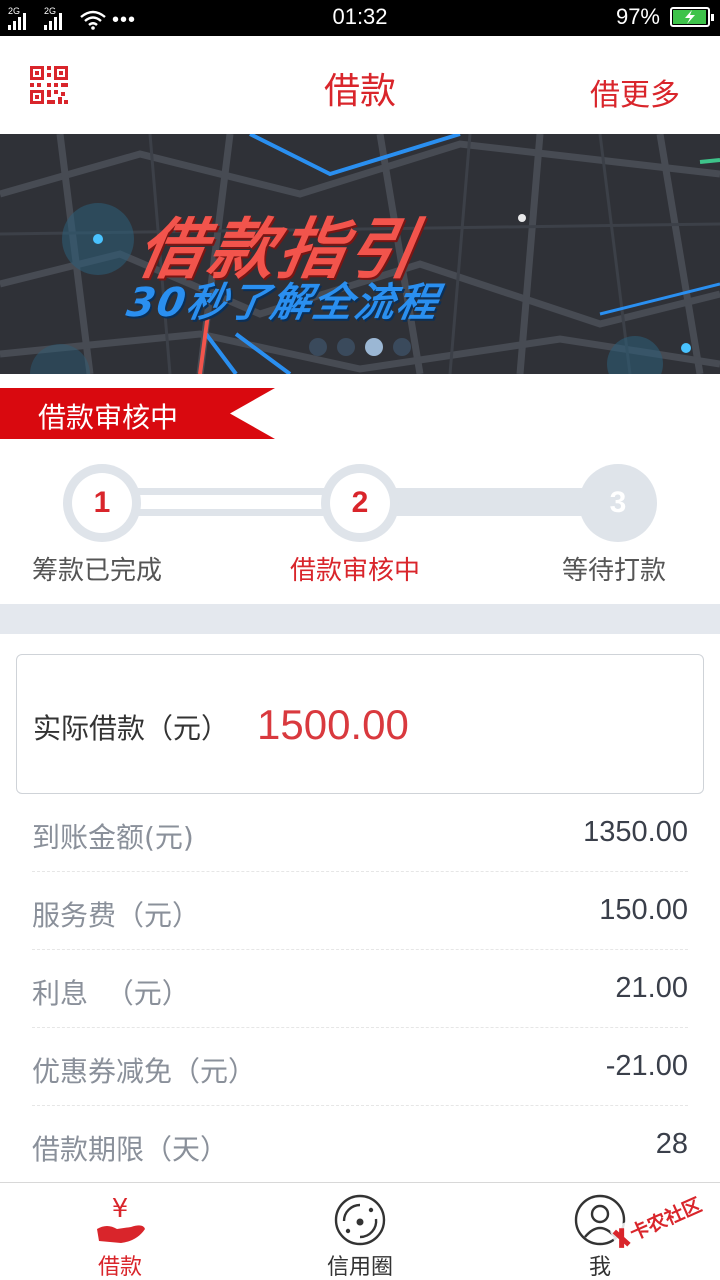  I want to click on detail-row-service-fee: 服务费（元） 150.00, so click(360, 911).